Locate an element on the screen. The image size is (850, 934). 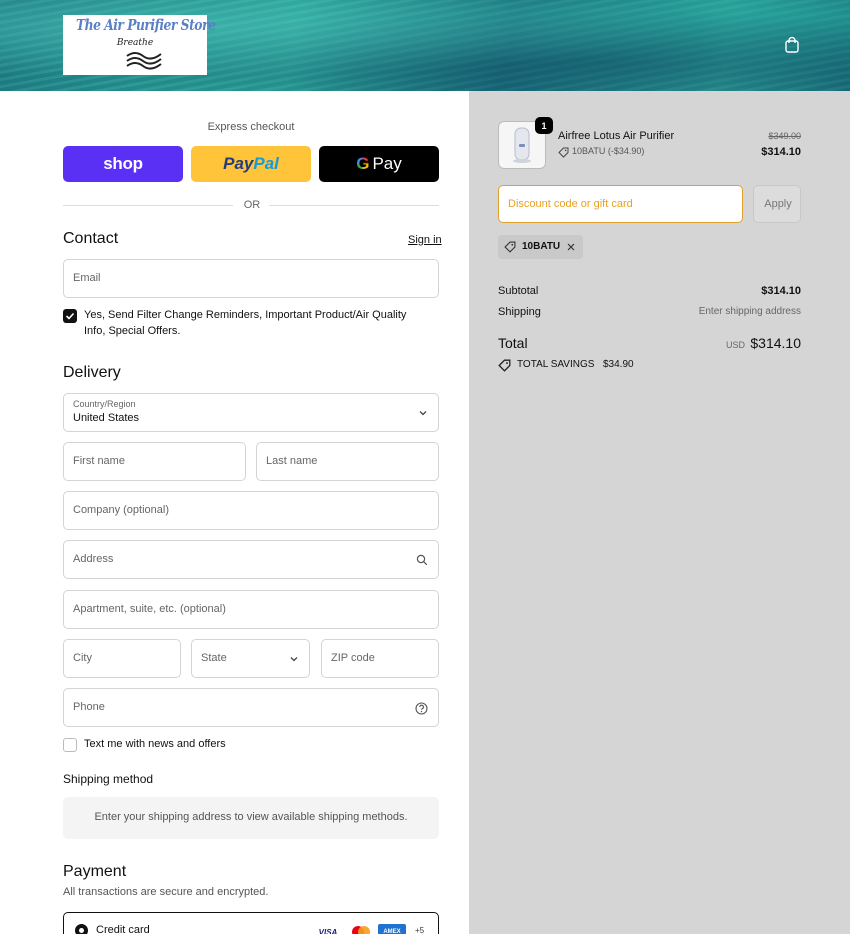
apply-button: Apply is located at coordinates (777, 204).